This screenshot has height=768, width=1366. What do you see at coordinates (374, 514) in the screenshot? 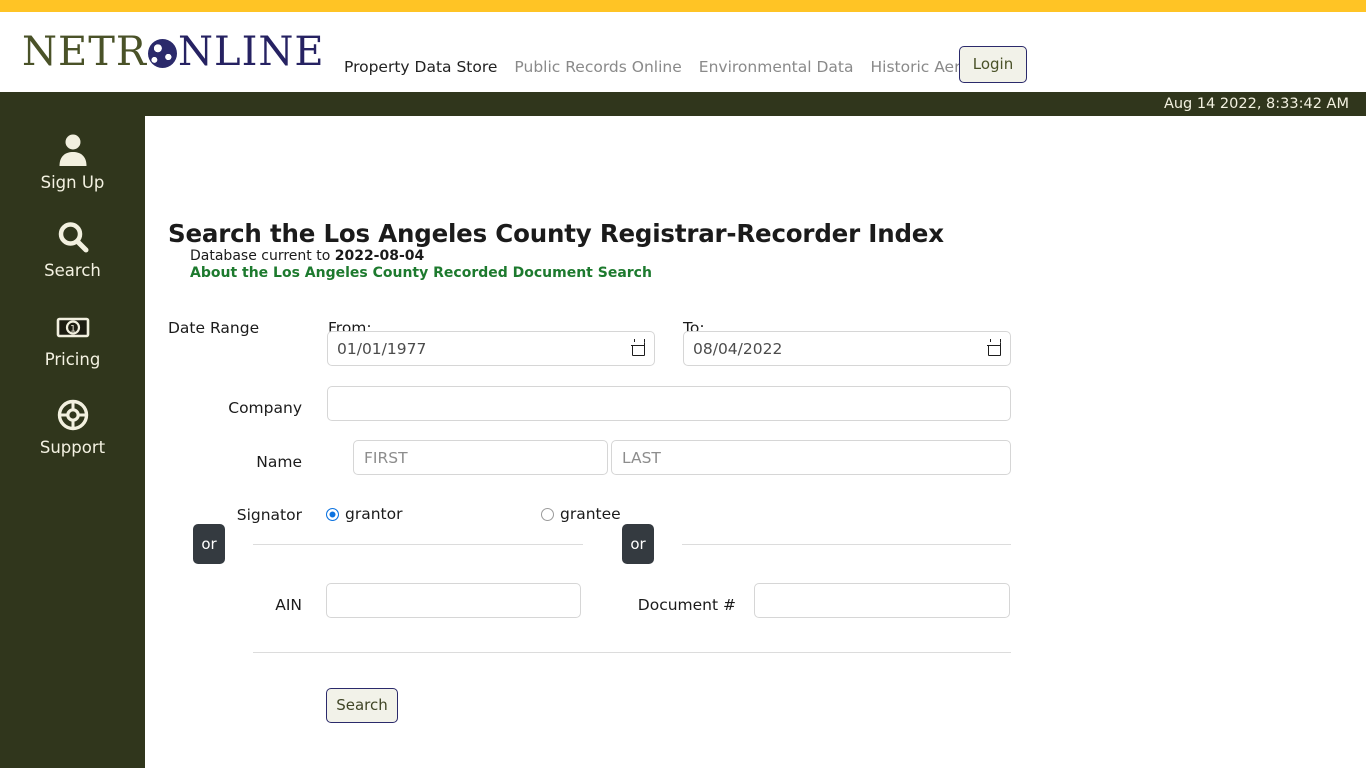
I see `radio-label: grantor` at bounding box center [374, 514].